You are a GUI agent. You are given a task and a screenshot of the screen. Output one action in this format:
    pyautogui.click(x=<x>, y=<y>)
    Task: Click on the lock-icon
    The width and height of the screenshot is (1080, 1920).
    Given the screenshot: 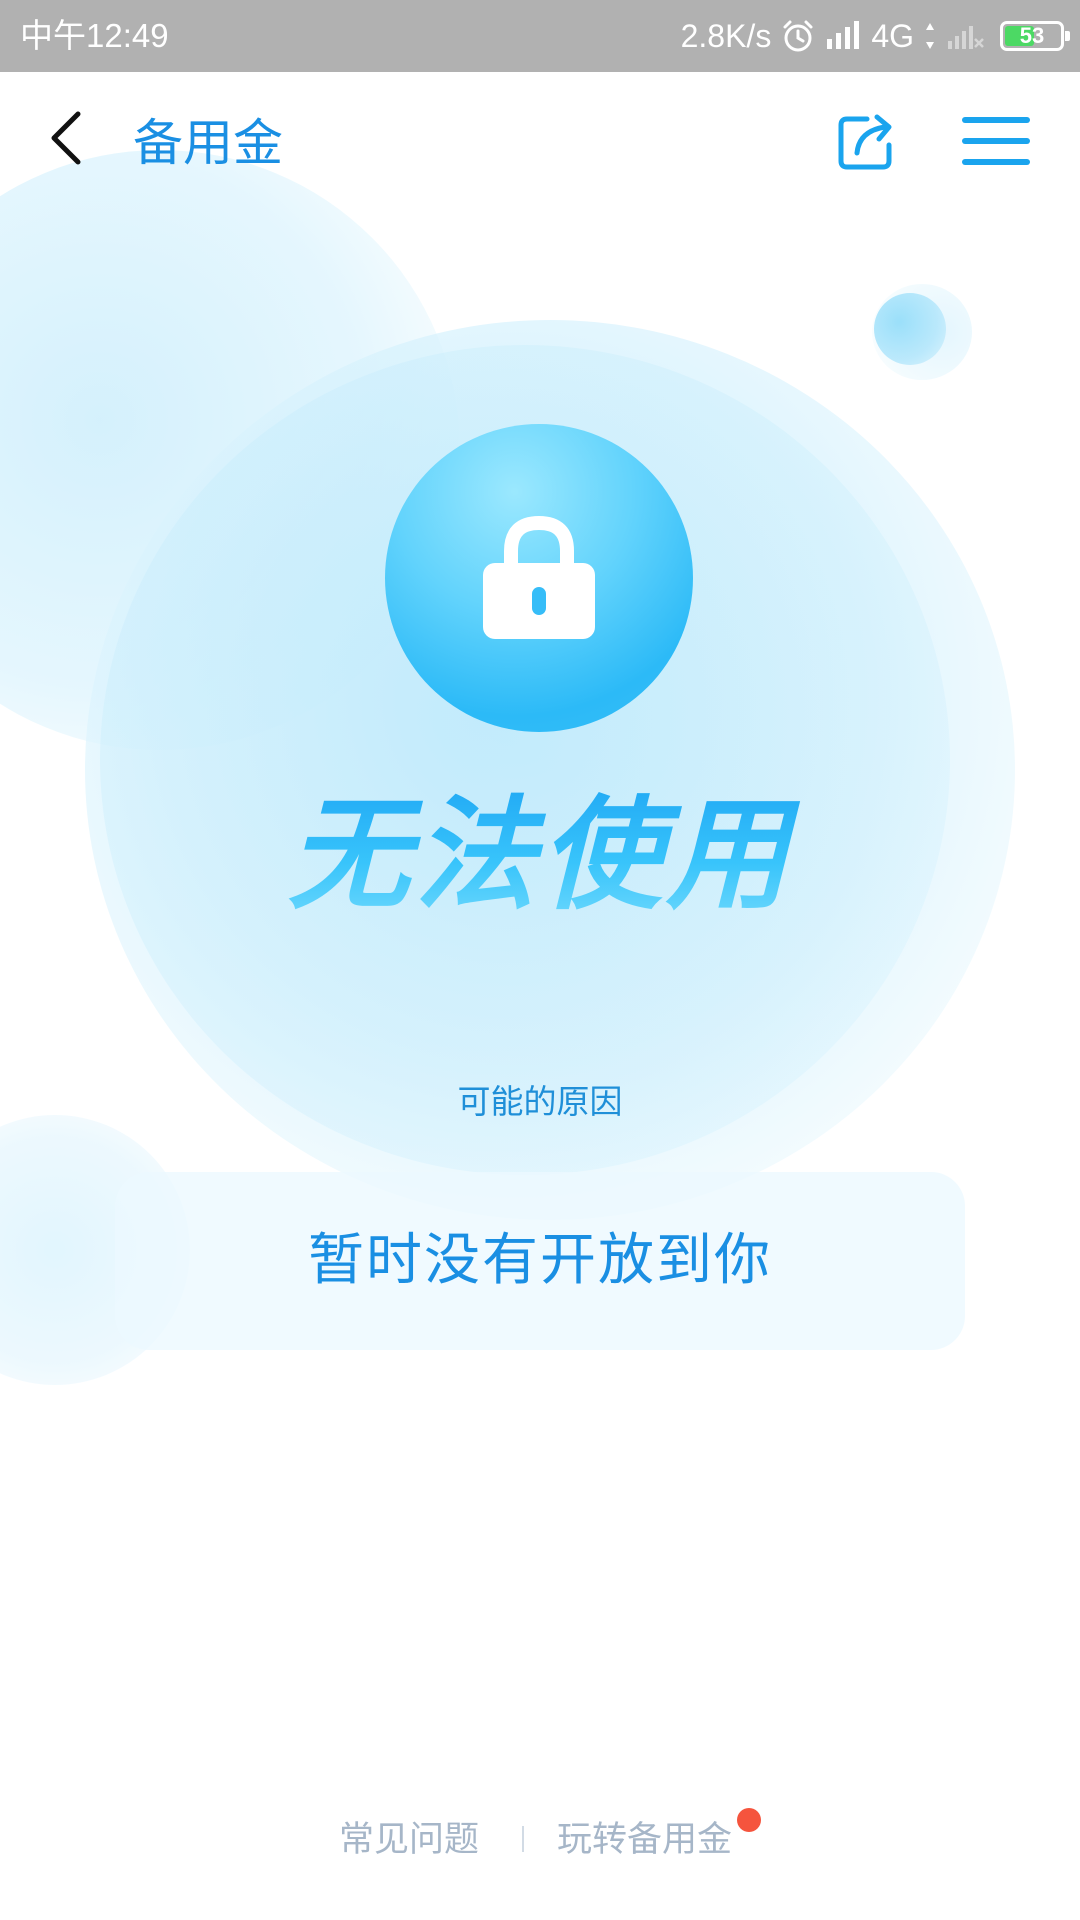 What is the action you would take?
    pyautogui.click(x=539, y=578)
    